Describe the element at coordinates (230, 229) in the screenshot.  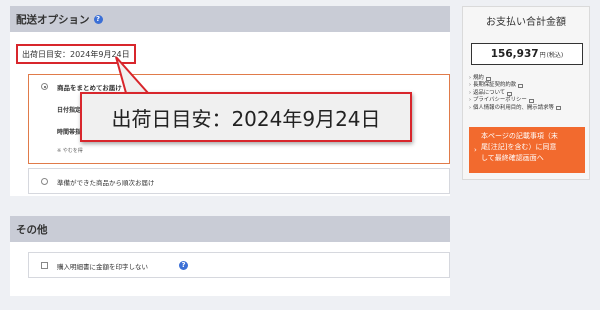
I see `other-header: その他` at that location.